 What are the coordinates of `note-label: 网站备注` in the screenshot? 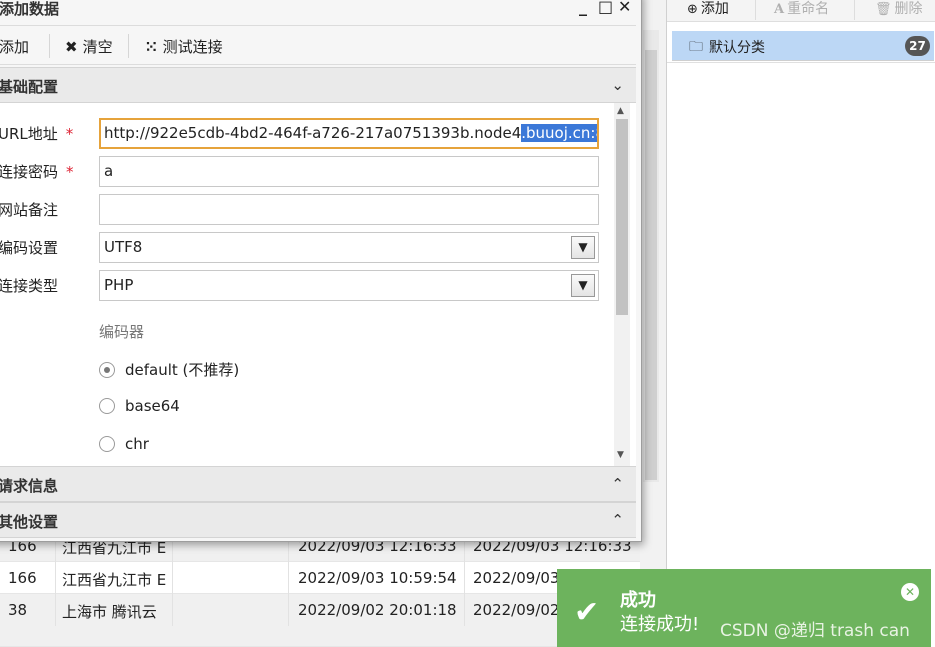 It's located at (29, 210).